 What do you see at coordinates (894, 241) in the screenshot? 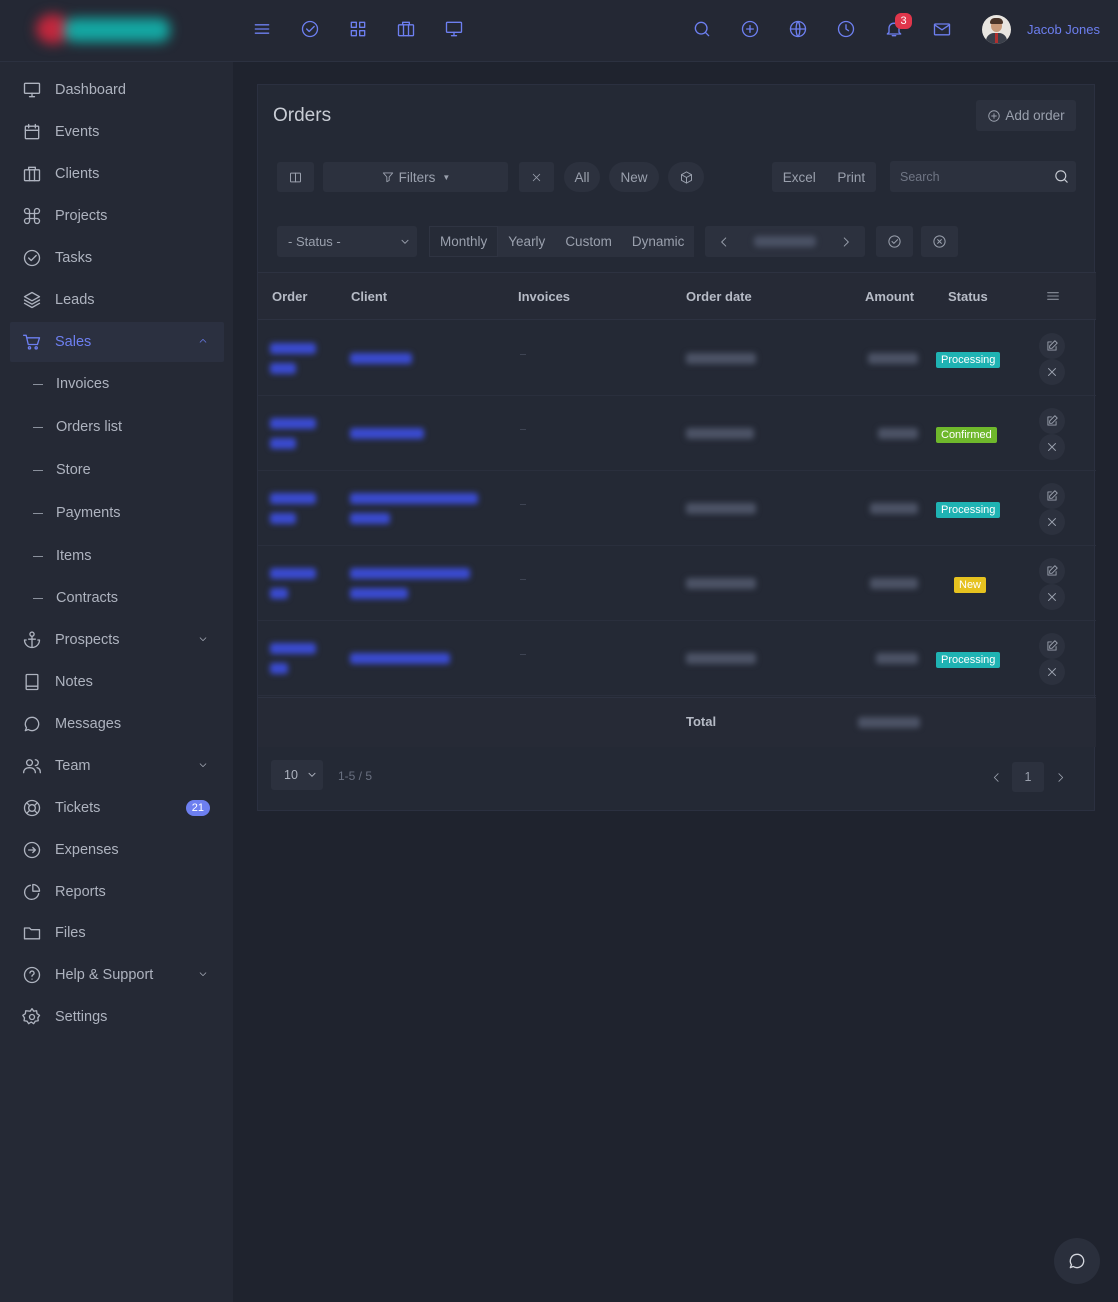
I see `apply-filter-button` at bounding box center [894, 241].